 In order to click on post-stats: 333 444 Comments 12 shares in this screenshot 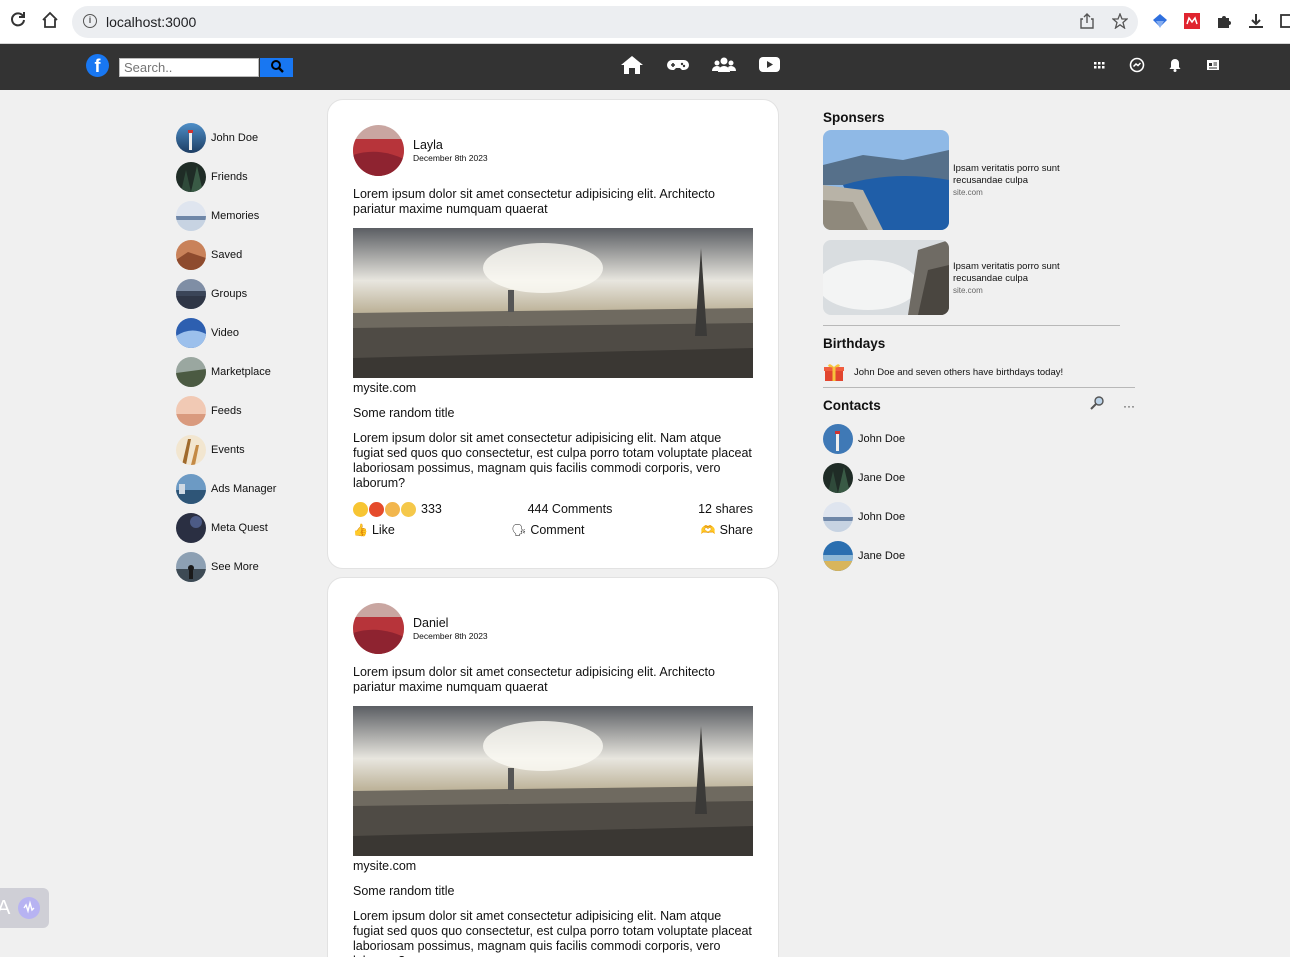, I will do `click(553, 509)`.